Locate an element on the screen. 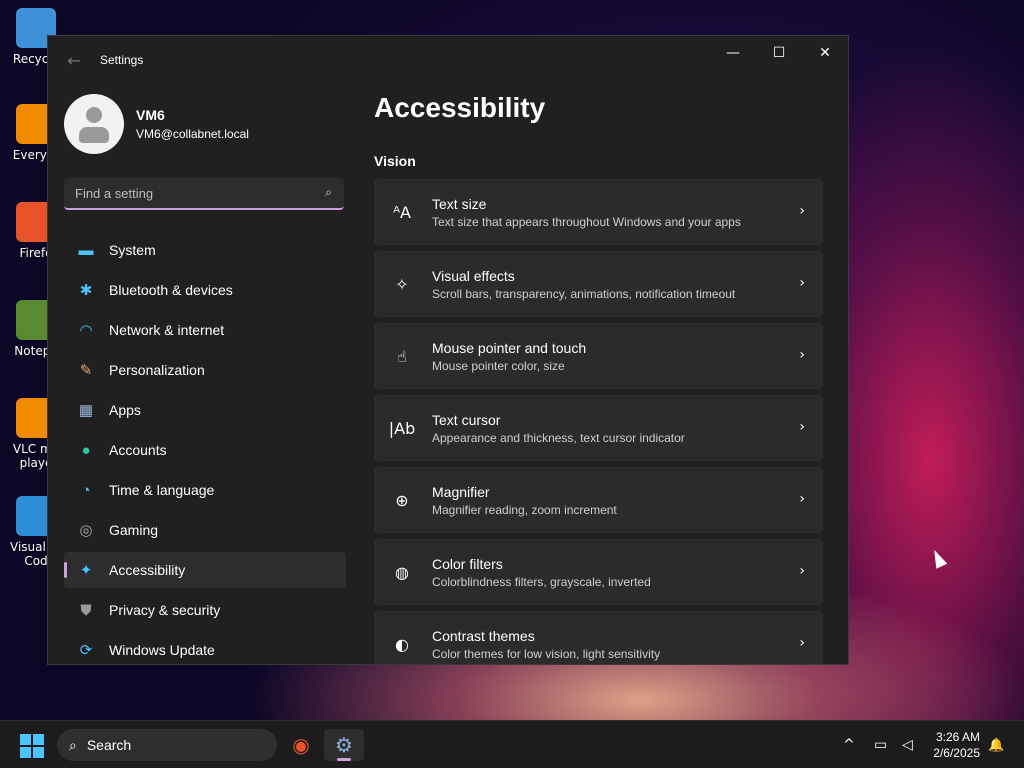 The image size is (1024, 768). contrast-icon: ◐ is located at coordinates (402, 644).